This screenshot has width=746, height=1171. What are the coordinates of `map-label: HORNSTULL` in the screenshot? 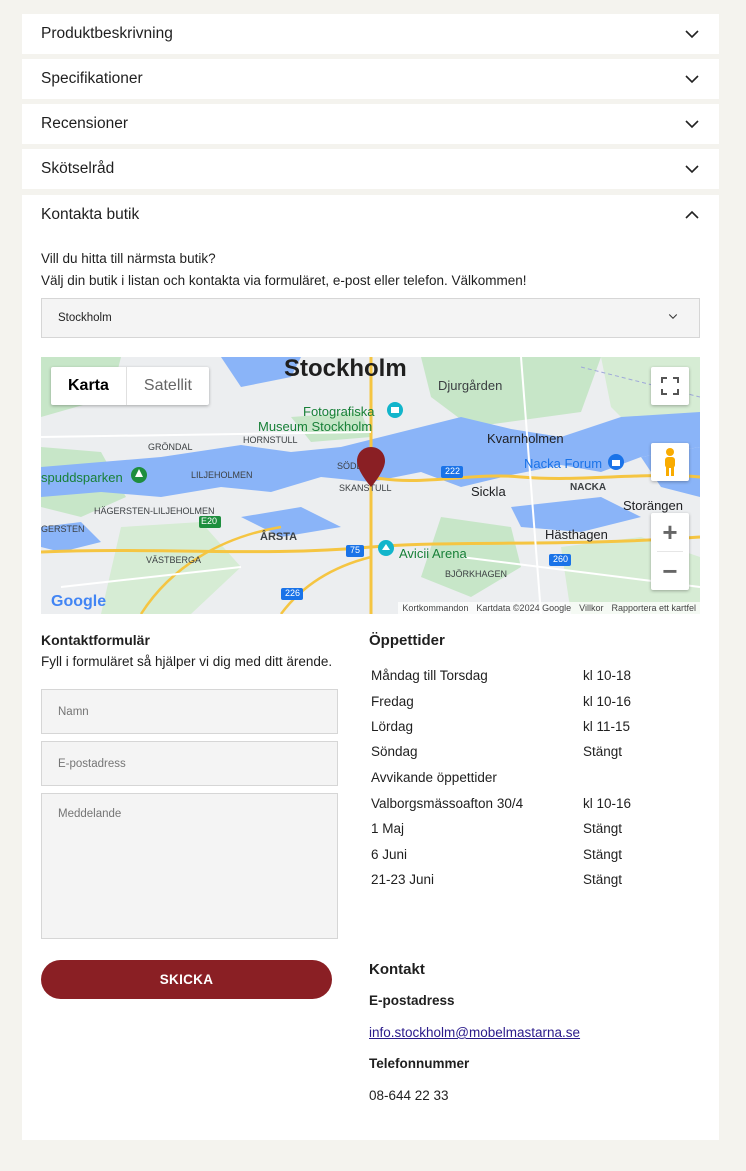 It's located at (270, 440).